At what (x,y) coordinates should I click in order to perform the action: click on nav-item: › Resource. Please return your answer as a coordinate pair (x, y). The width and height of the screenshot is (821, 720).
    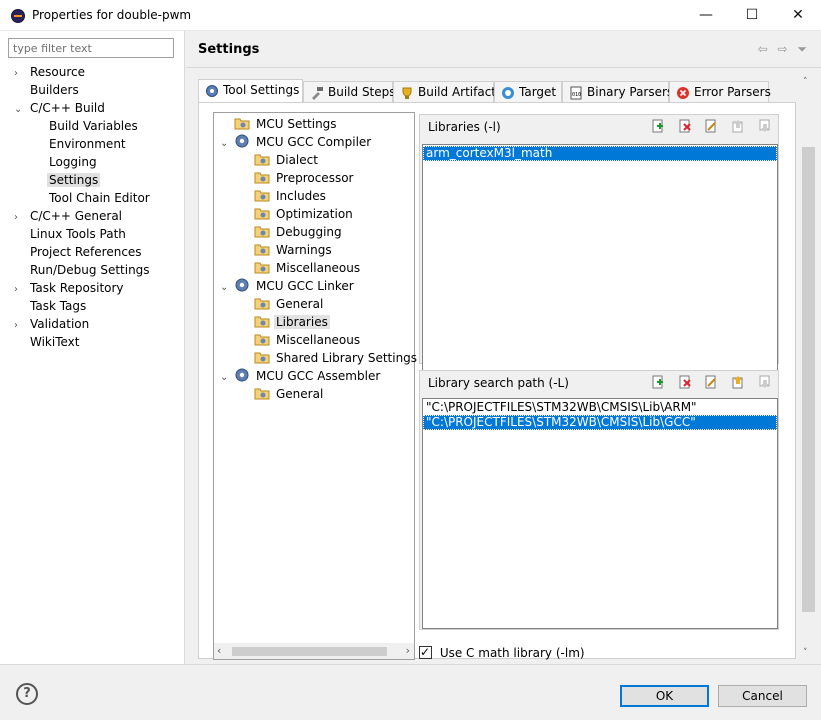
    Looking at the image, I should click on (50, 72).